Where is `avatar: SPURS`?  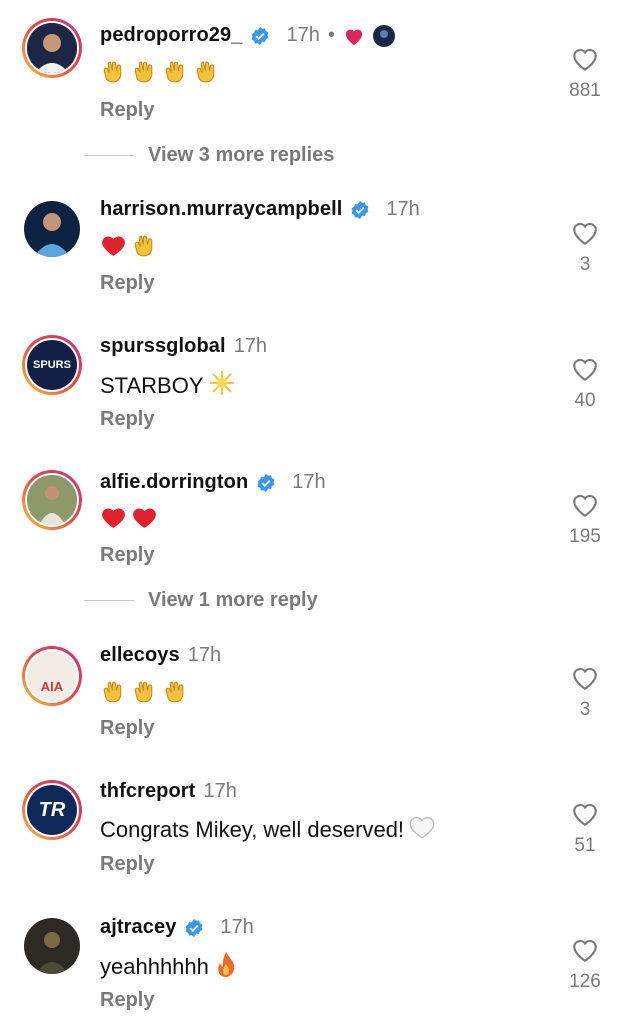 avatar: SPURS is located at coordinates (52, 365).